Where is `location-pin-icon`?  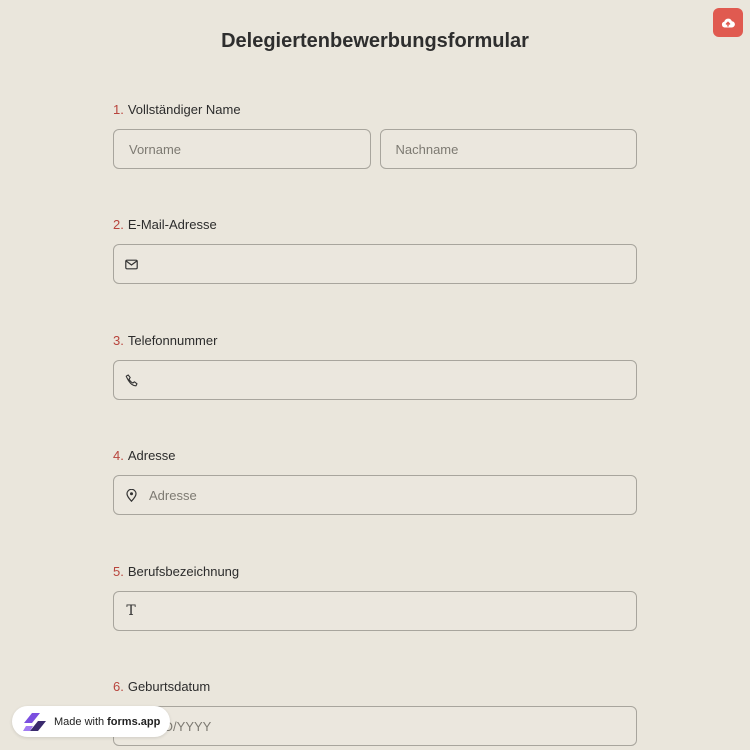
location-pin-icon is located at coordinates (131, 495).